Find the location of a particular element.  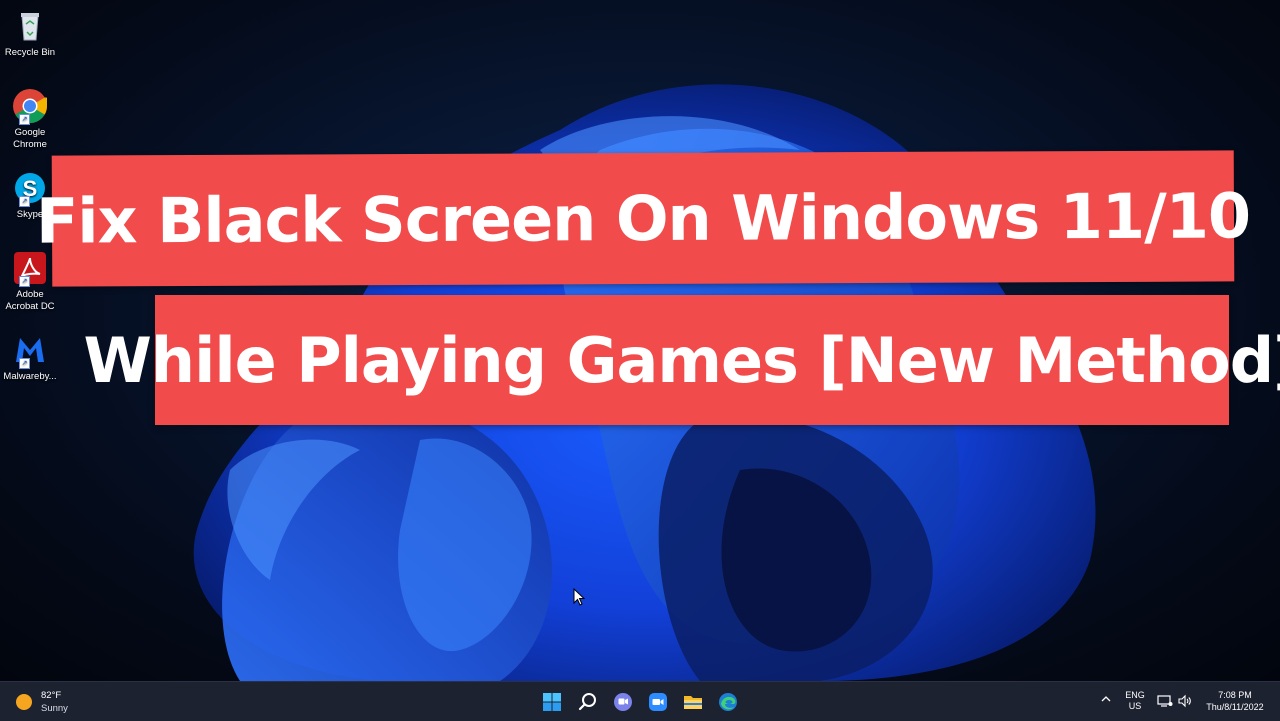

weather-condition: Sunny is located at coordinates (54, 708).